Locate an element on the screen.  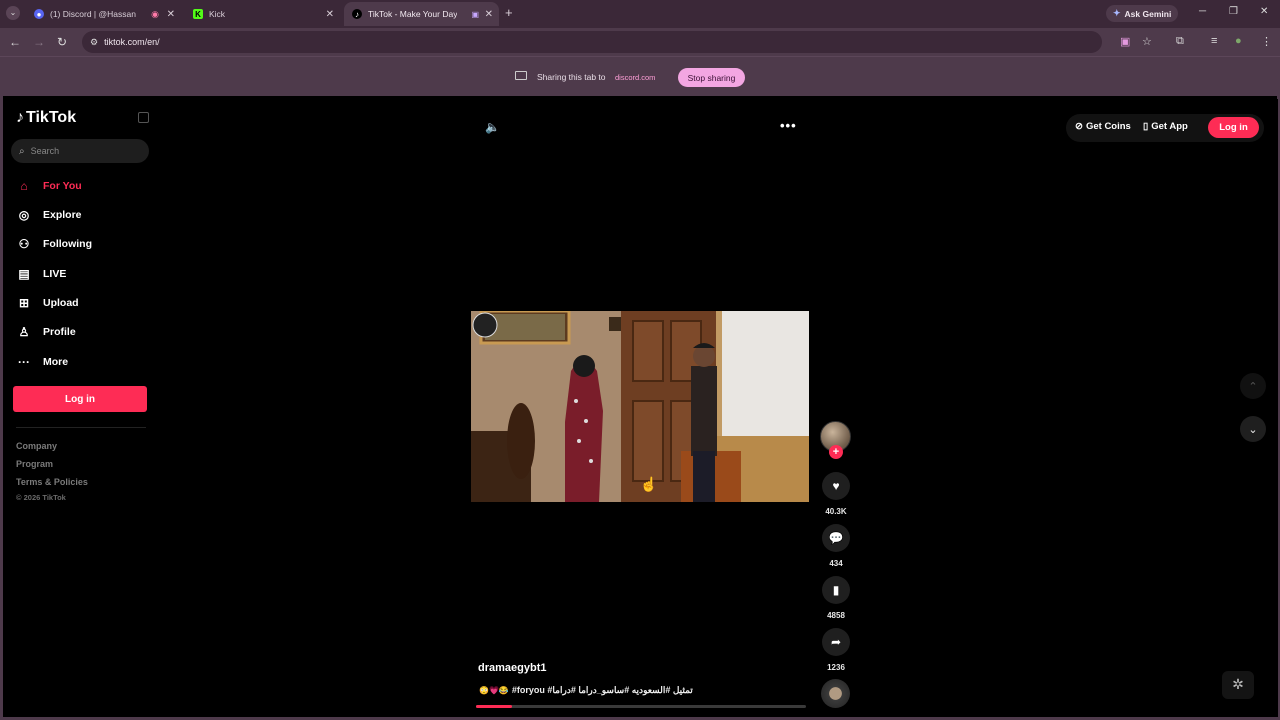
save-button: ▮ is located at coordinates (836, 590).